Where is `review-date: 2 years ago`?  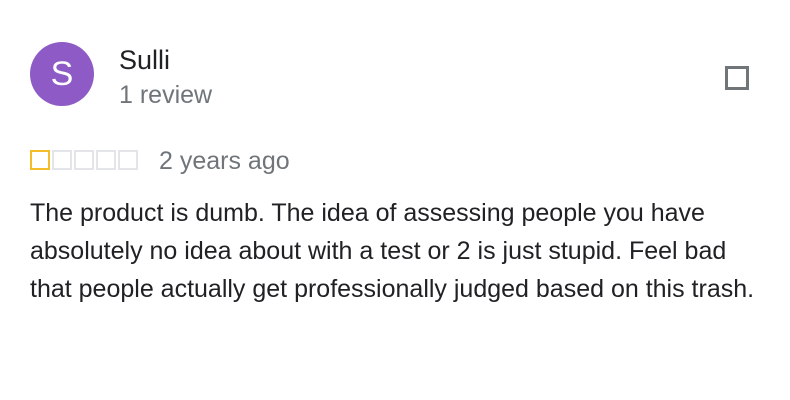
review-date: 2 years ago is located at coordinates (224, 161).